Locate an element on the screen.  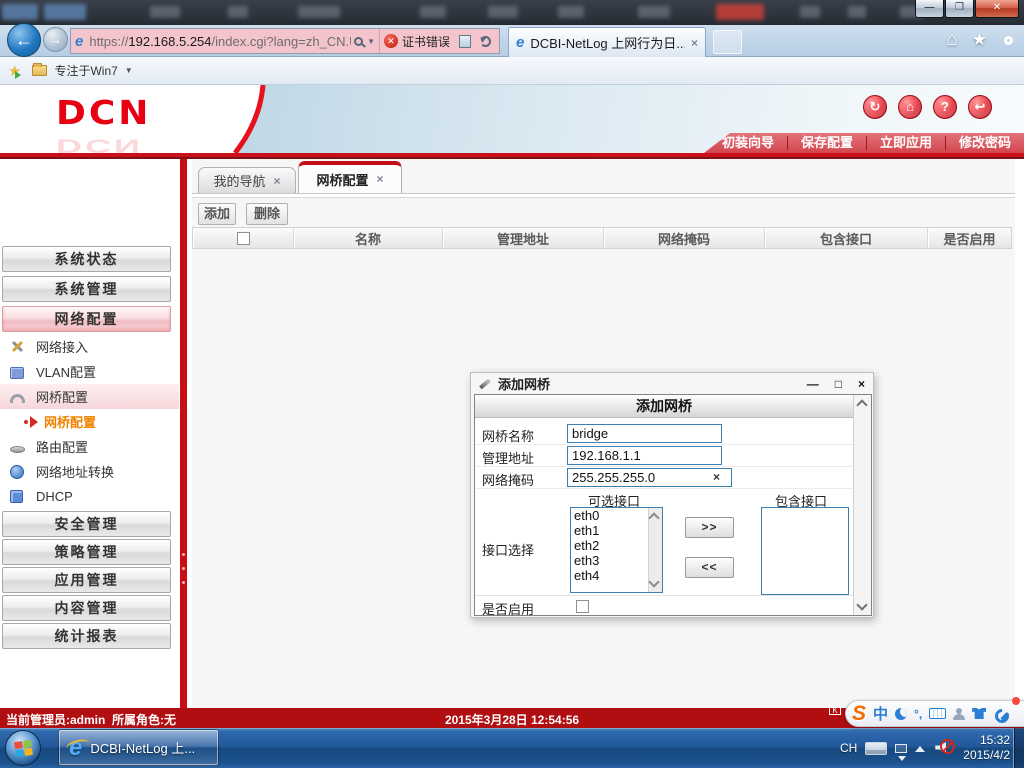
dialog-maximize-icon: □ is located at coordinates (838, 384).